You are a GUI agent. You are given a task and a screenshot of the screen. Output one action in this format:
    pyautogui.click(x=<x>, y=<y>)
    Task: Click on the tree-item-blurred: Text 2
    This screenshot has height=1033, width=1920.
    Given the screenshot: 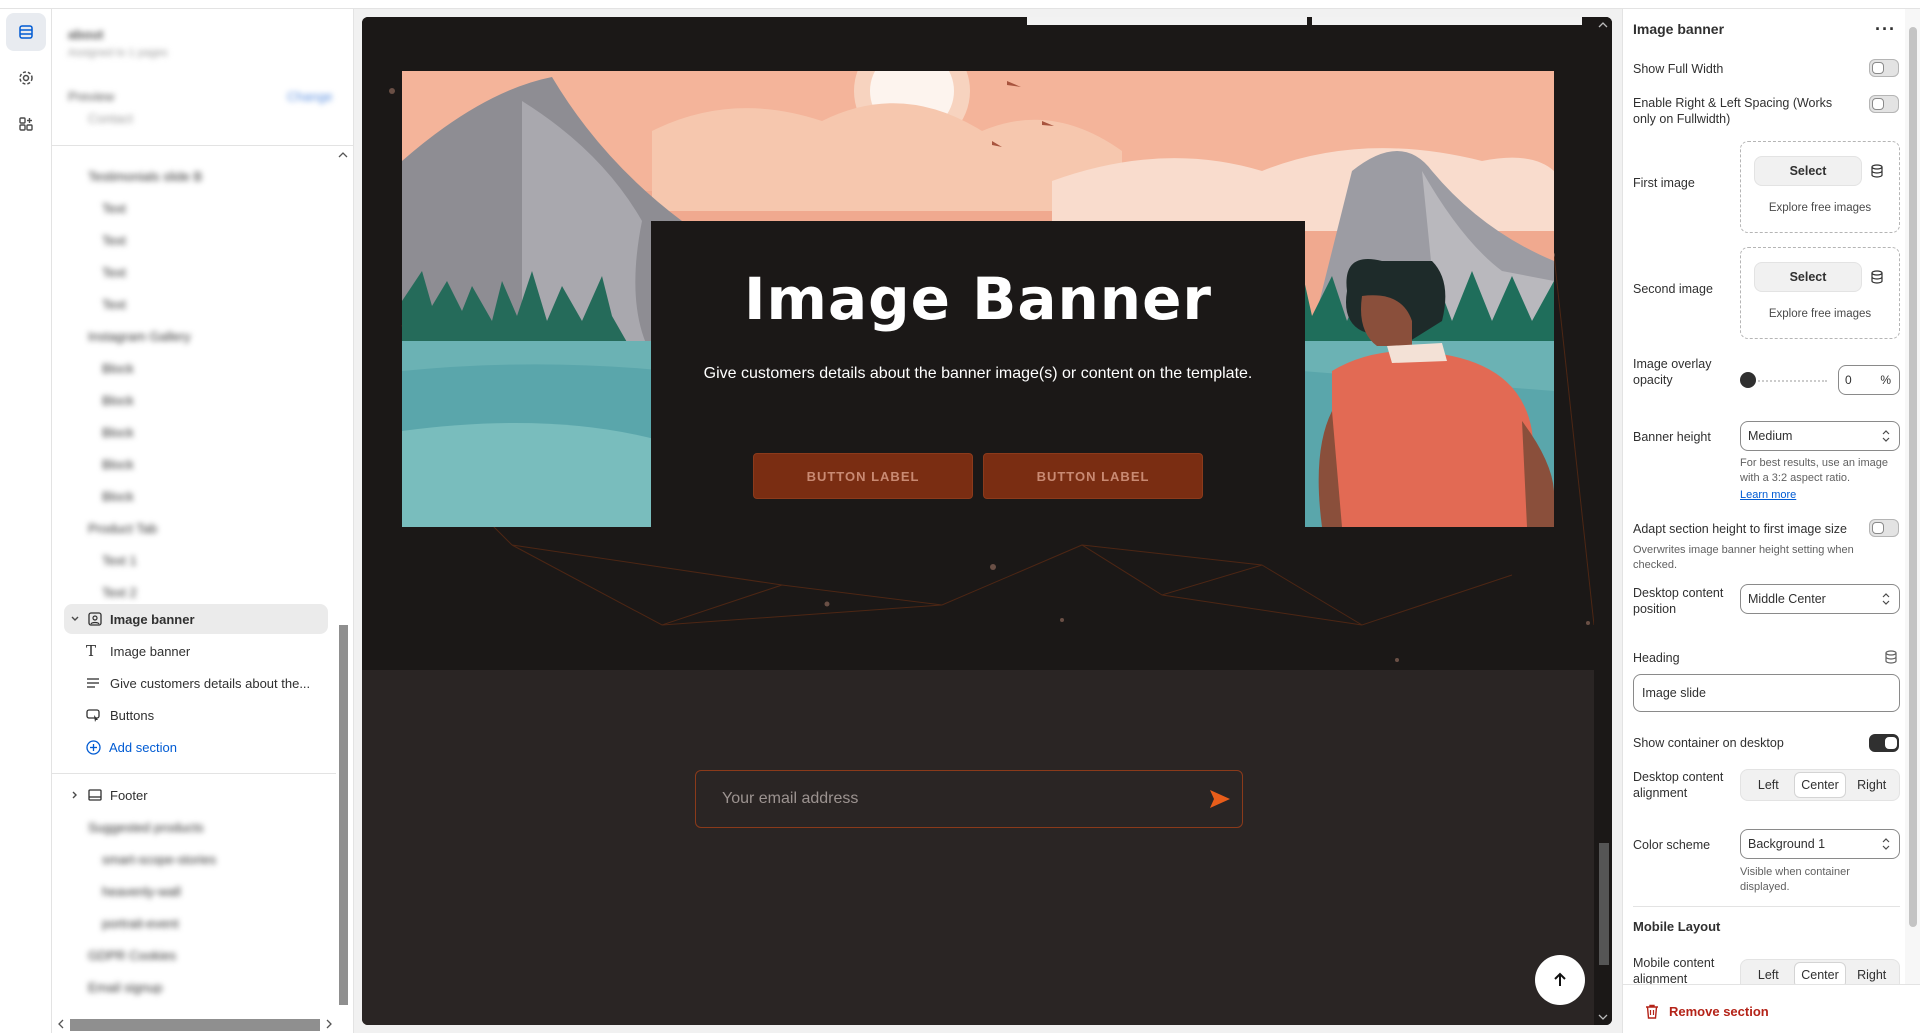 What is the action you would take?
    pyautogui.click(x=205, y=592)
    